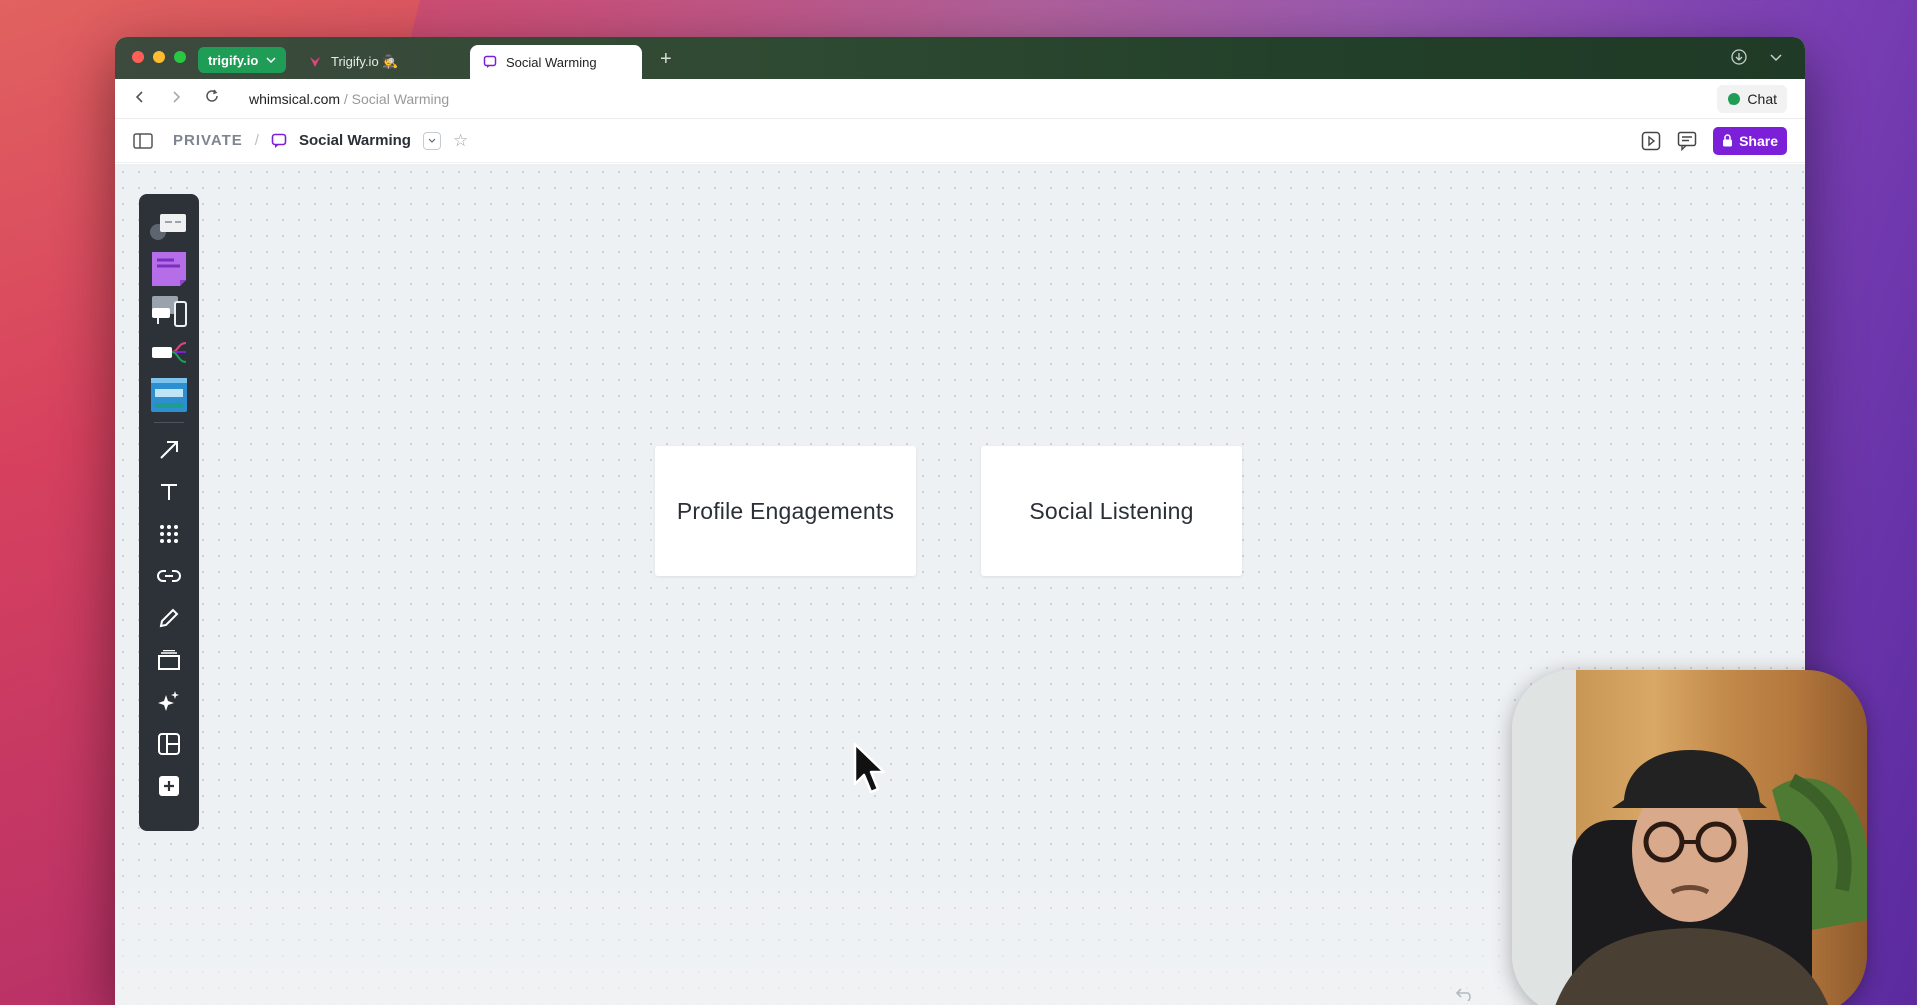 The height and width of the screenshot is (1005, 1917). I want to click on present-icon, so click(1651, 141).